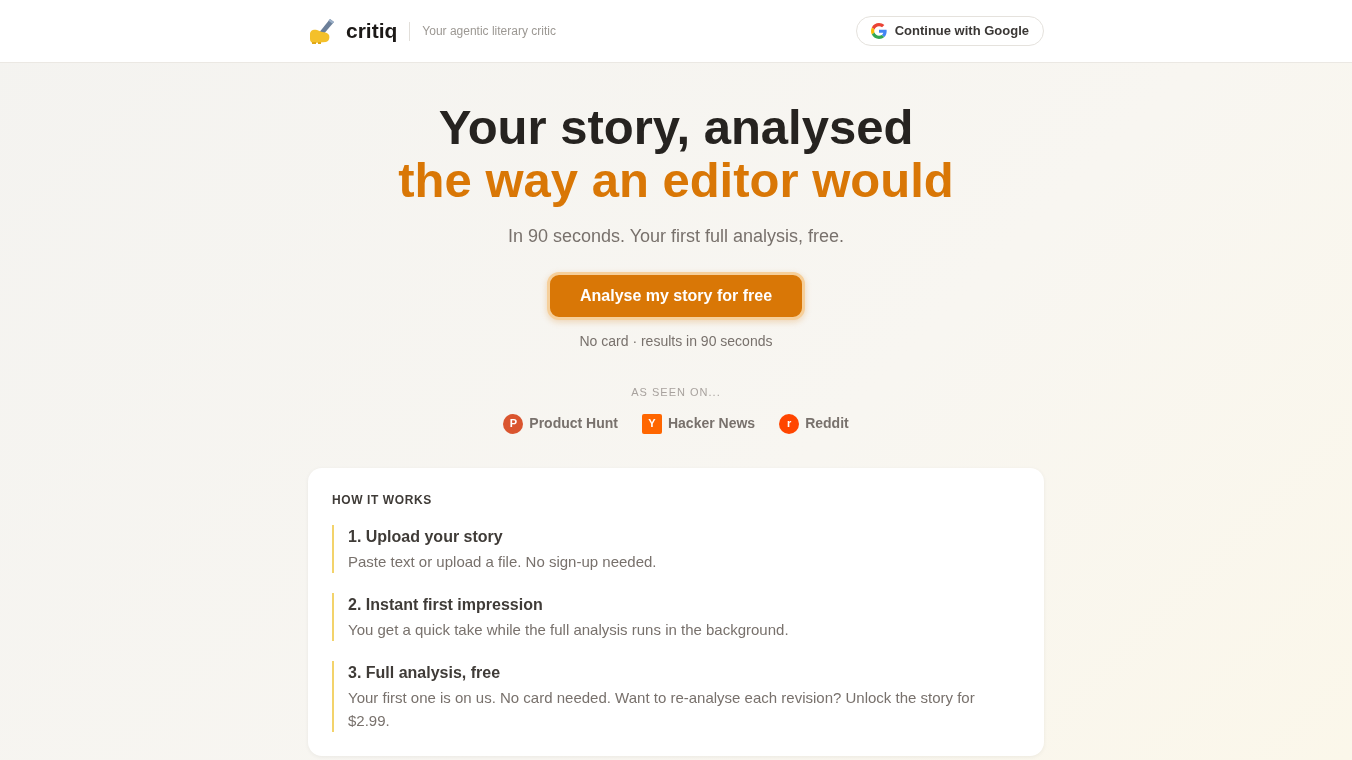  Describe the element at coordinates (426, 537) in the screenshot. I see `step-title: 1. Upload your story` at that location.